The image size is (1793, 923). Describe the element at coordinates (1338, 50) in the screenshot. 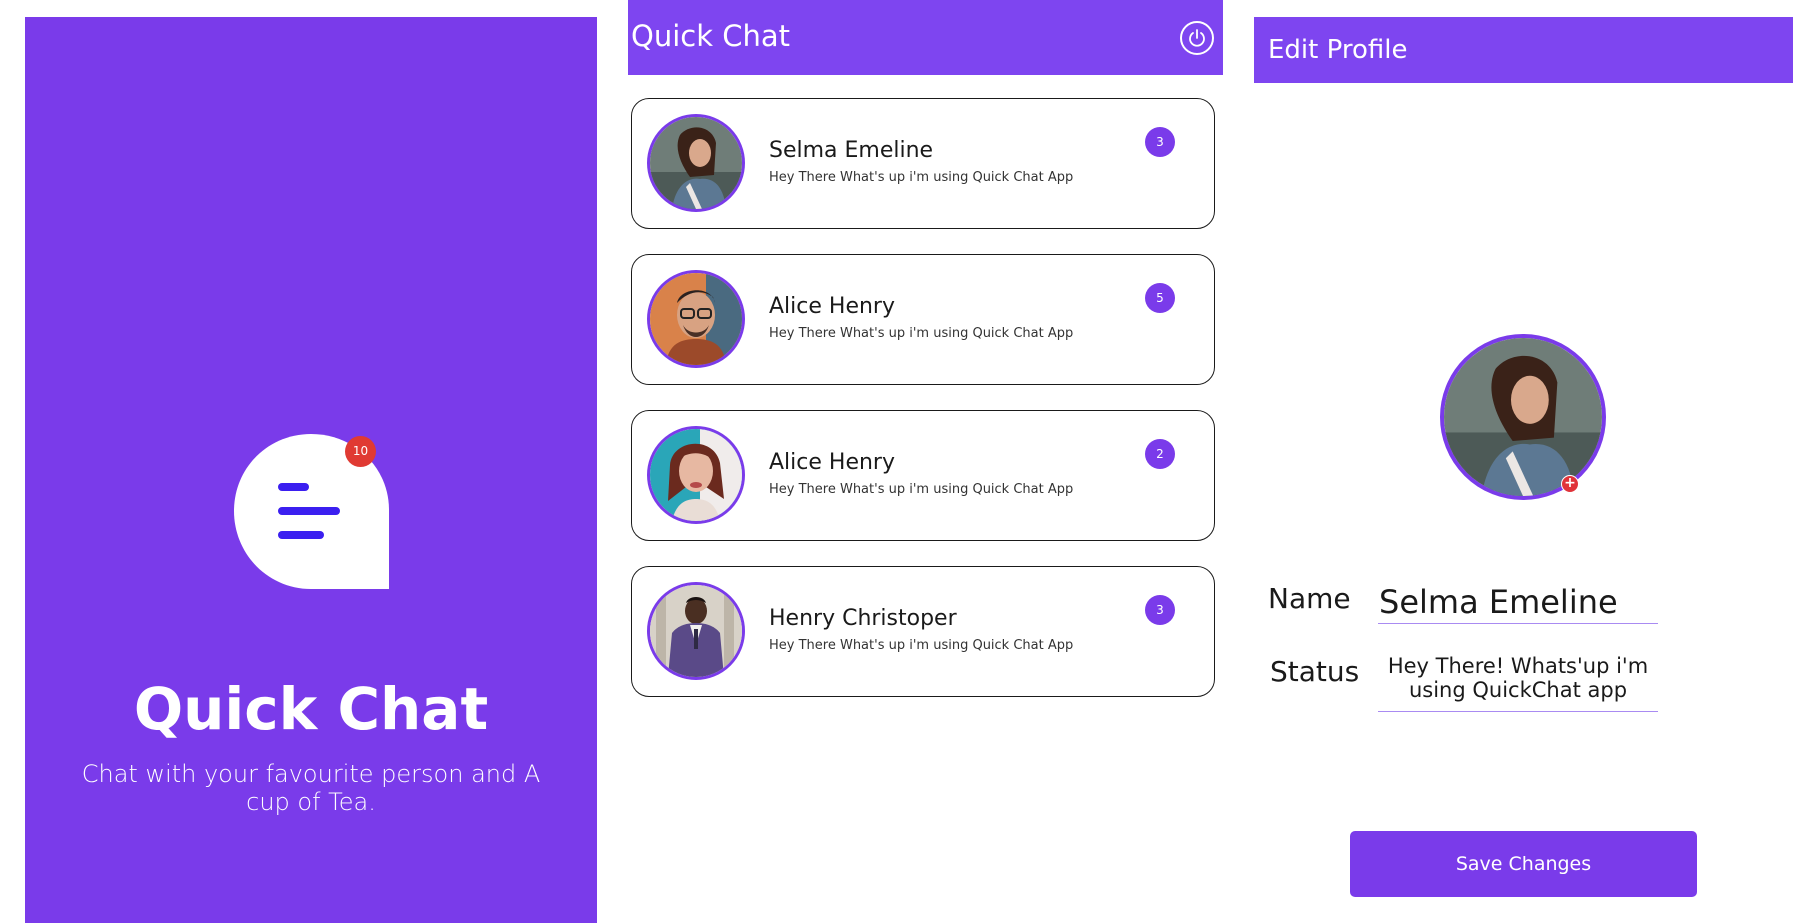

I see `edit-profile-title: Edit Profile` at that location.